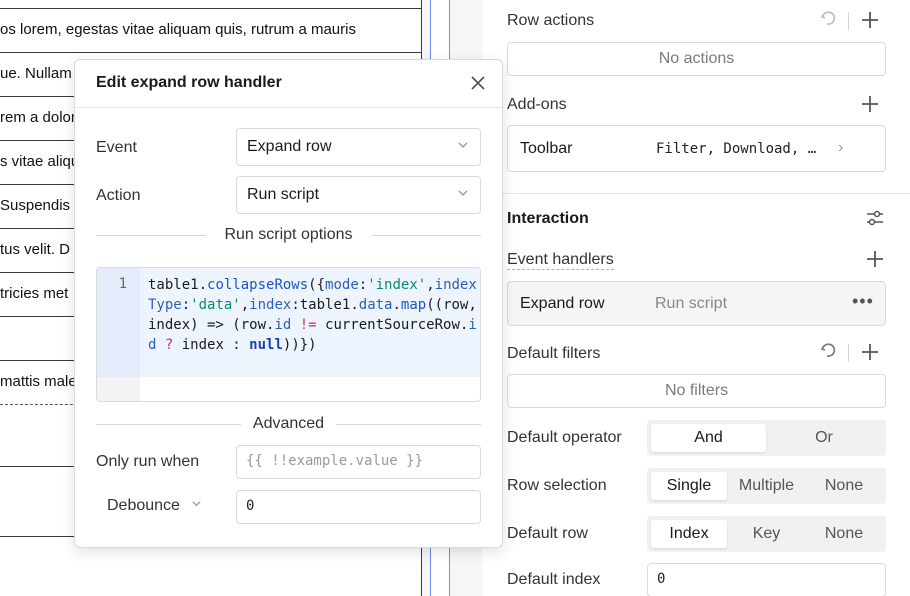  Describe the element at coordinates (554, 353) in the screenshot. I see `default-filters-title: Default filters` at that location.